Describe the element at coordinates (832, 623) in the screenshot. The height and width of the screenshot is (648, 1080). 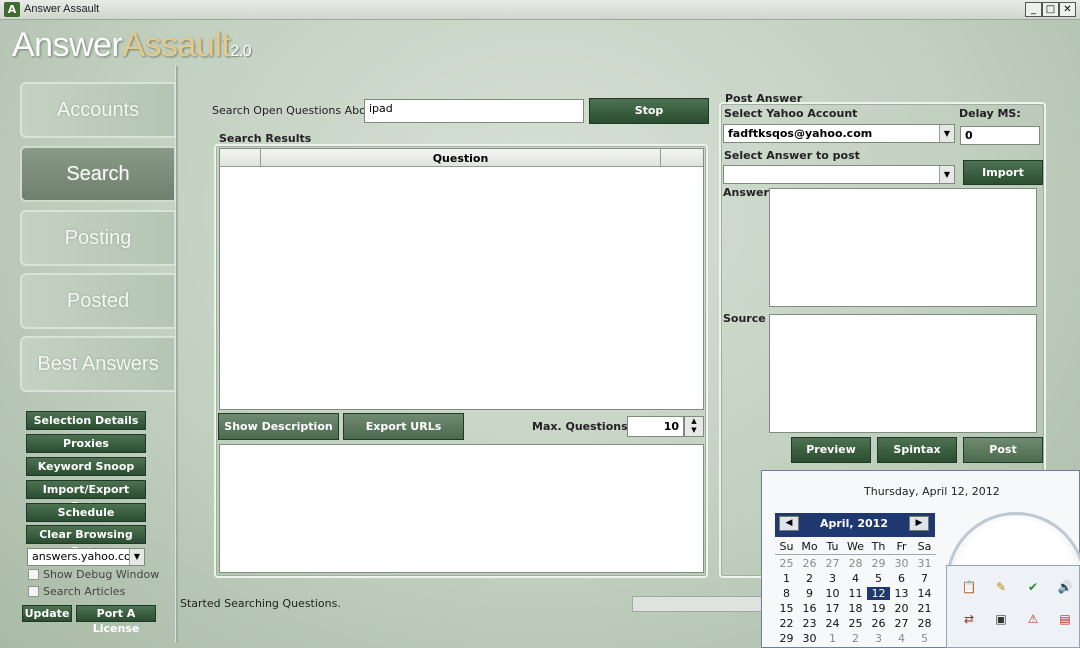
I see `calendar-day: 24` at that location.